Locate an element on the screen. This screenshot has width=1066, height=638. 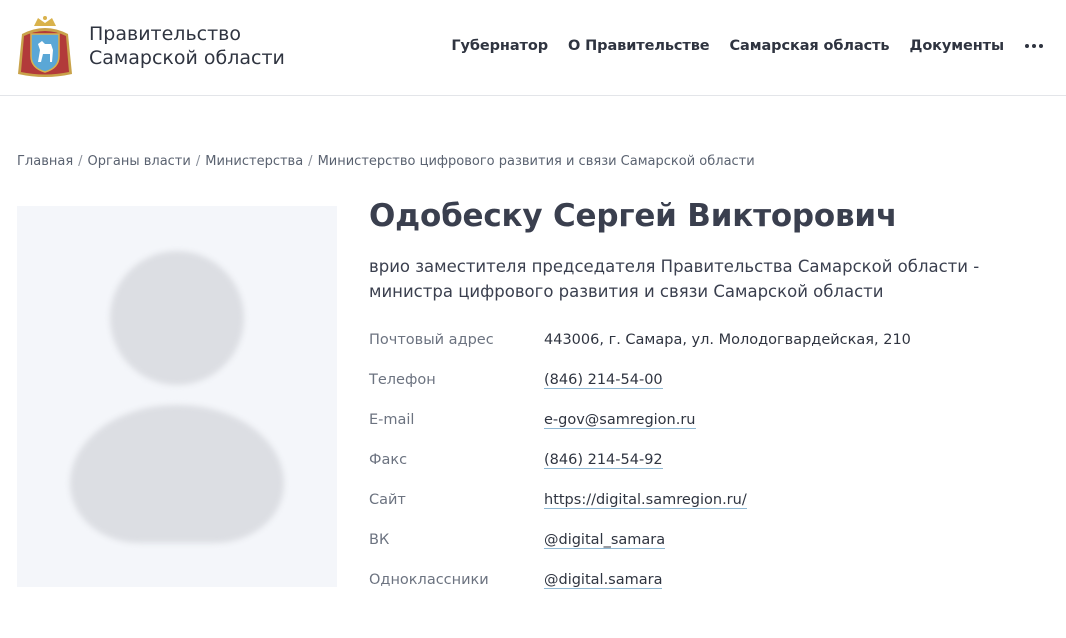
contact-label: E-mail is located at coordinates (392, 420).